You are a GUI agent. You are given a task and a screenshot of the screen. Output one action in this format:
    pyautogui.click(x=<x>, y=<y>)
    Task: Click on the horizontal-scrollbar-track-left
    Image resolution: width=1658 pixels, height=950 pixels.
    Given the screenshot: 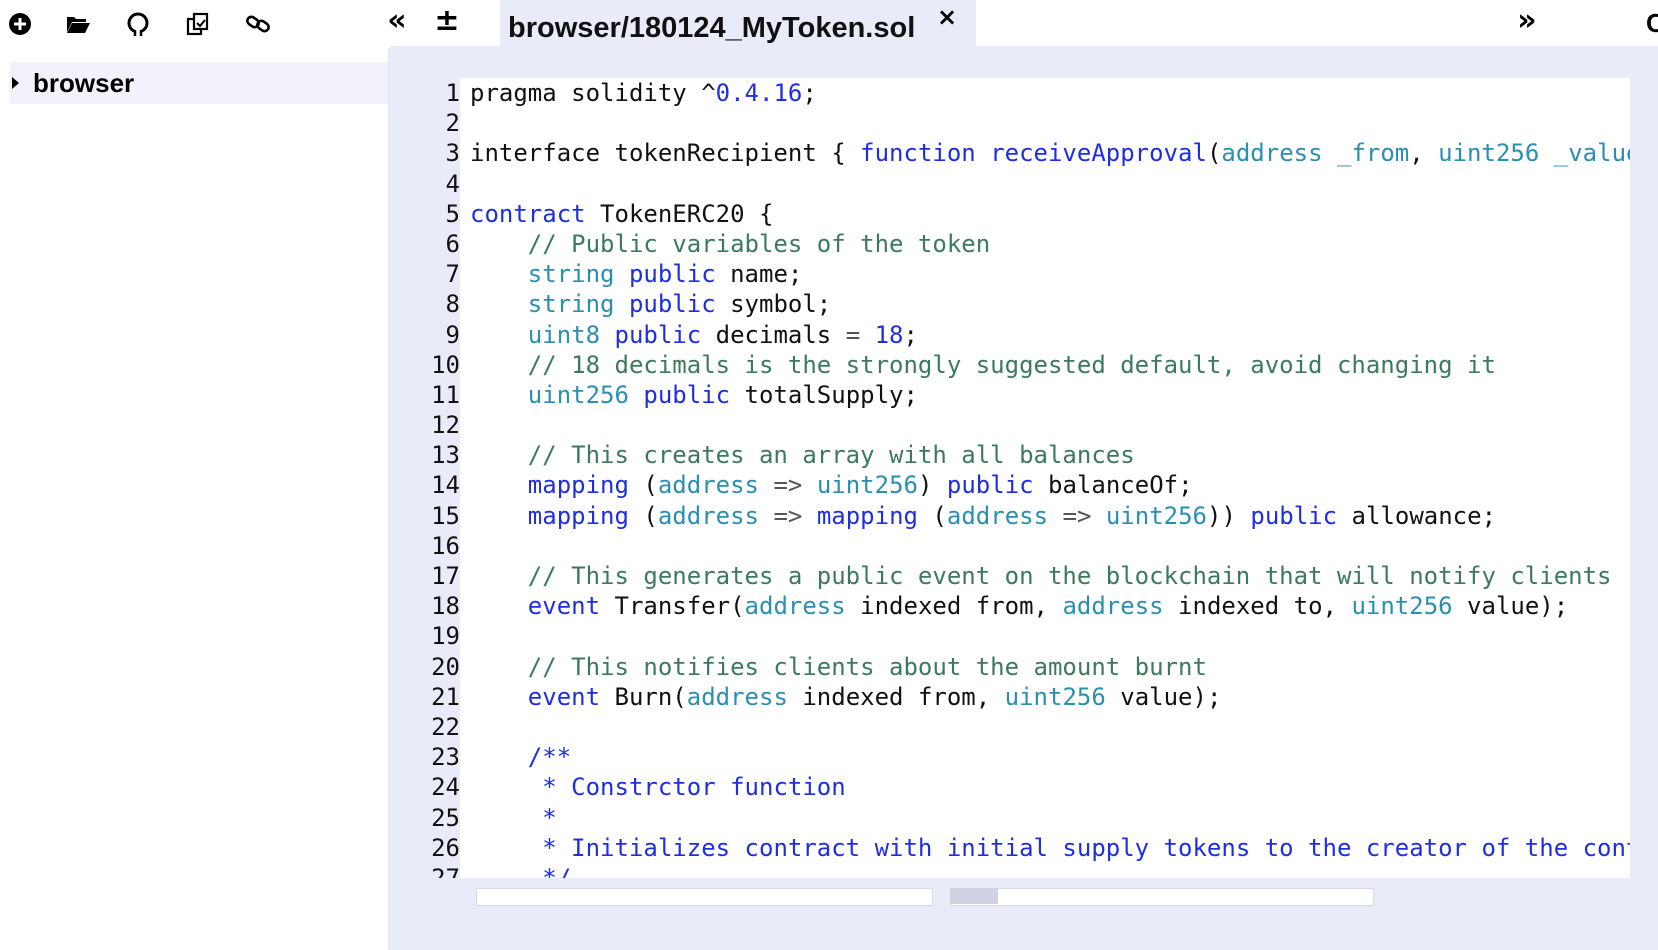 What is the action you would take?
    pyautogui.click(x=704, y=897)
    